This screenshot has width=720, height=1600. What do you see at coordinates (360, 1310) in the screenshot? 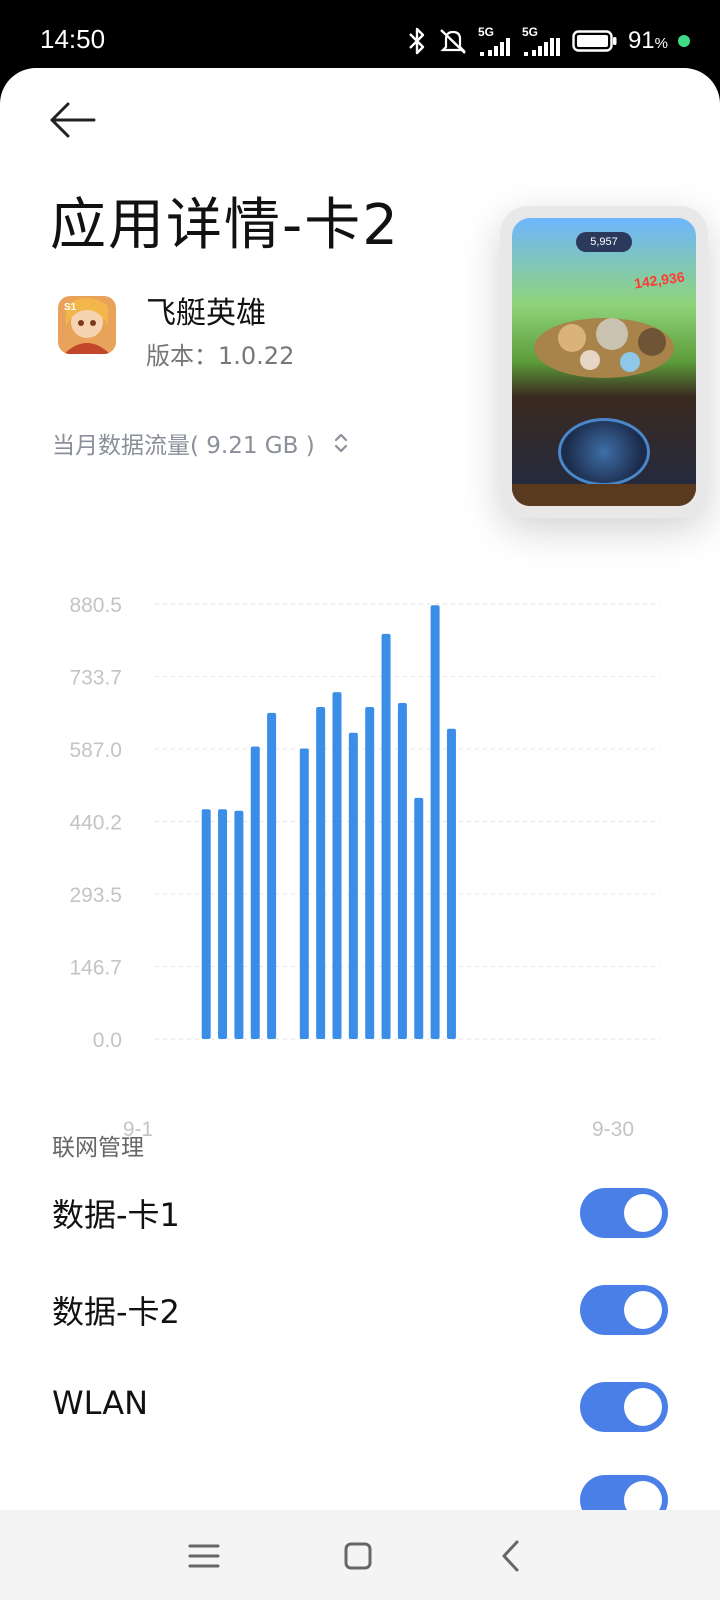
I see `network-row-sim2: 数据-卡2` at bounding box center [360, 1310].